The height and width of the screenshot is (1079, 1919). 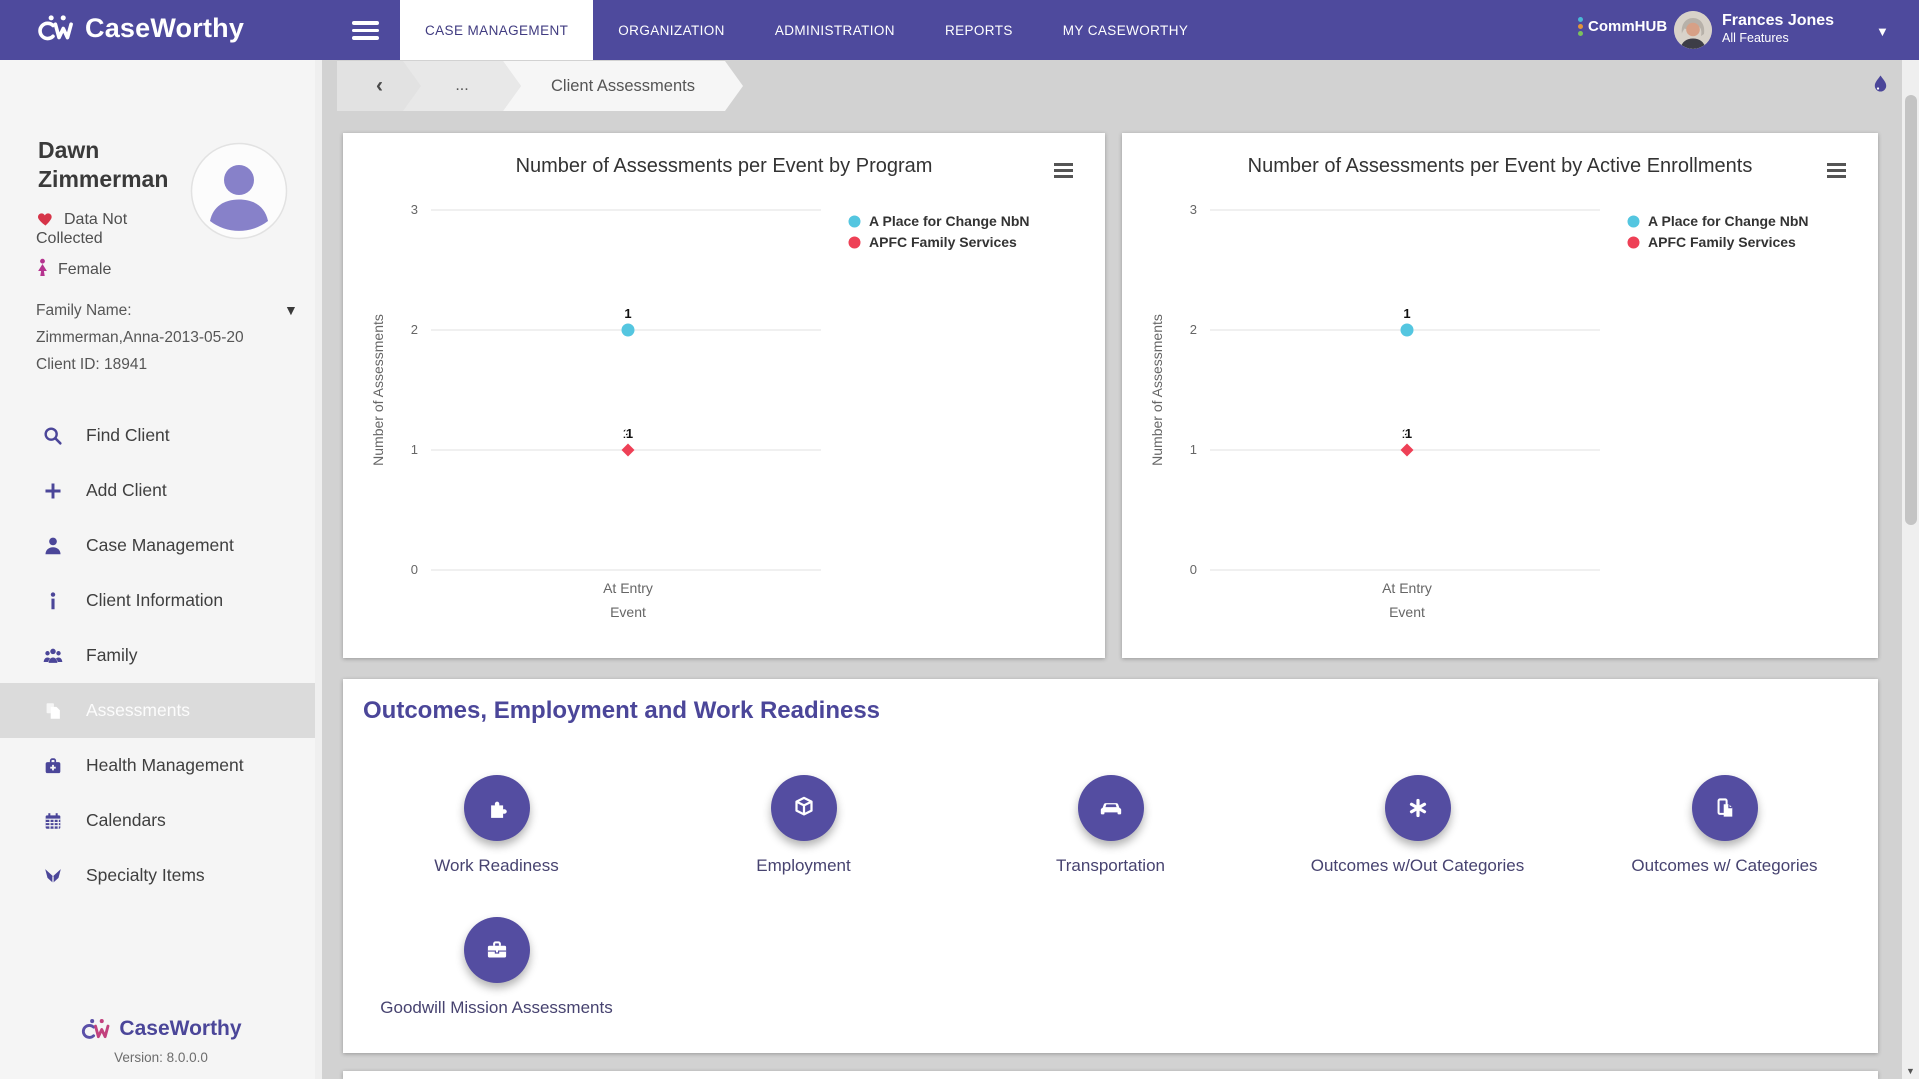 I want to click on chevron-left-icon: ‹, so click(x=379, y=85).